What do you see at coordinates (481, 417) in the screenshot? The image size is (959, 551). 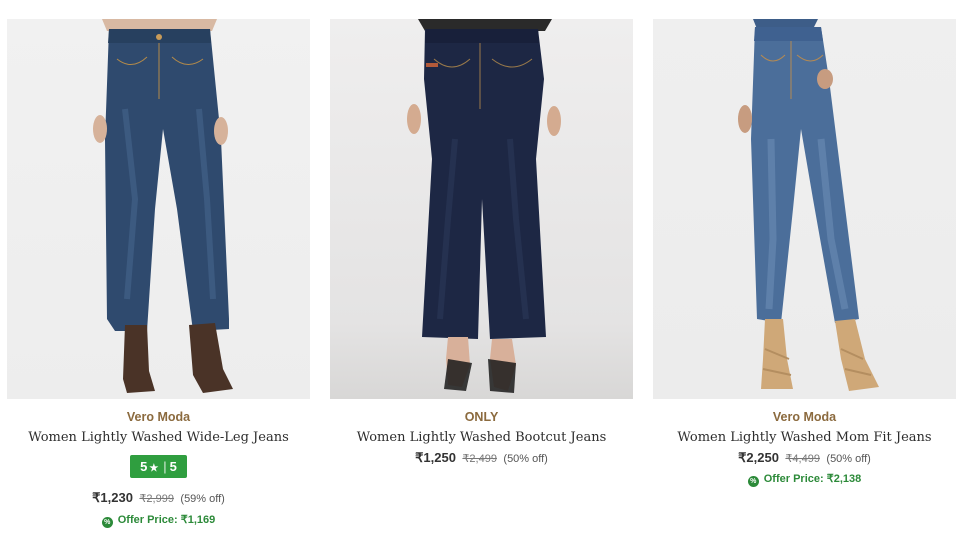 I see `product-brand: ONLY` at bounding box center [481, 417].